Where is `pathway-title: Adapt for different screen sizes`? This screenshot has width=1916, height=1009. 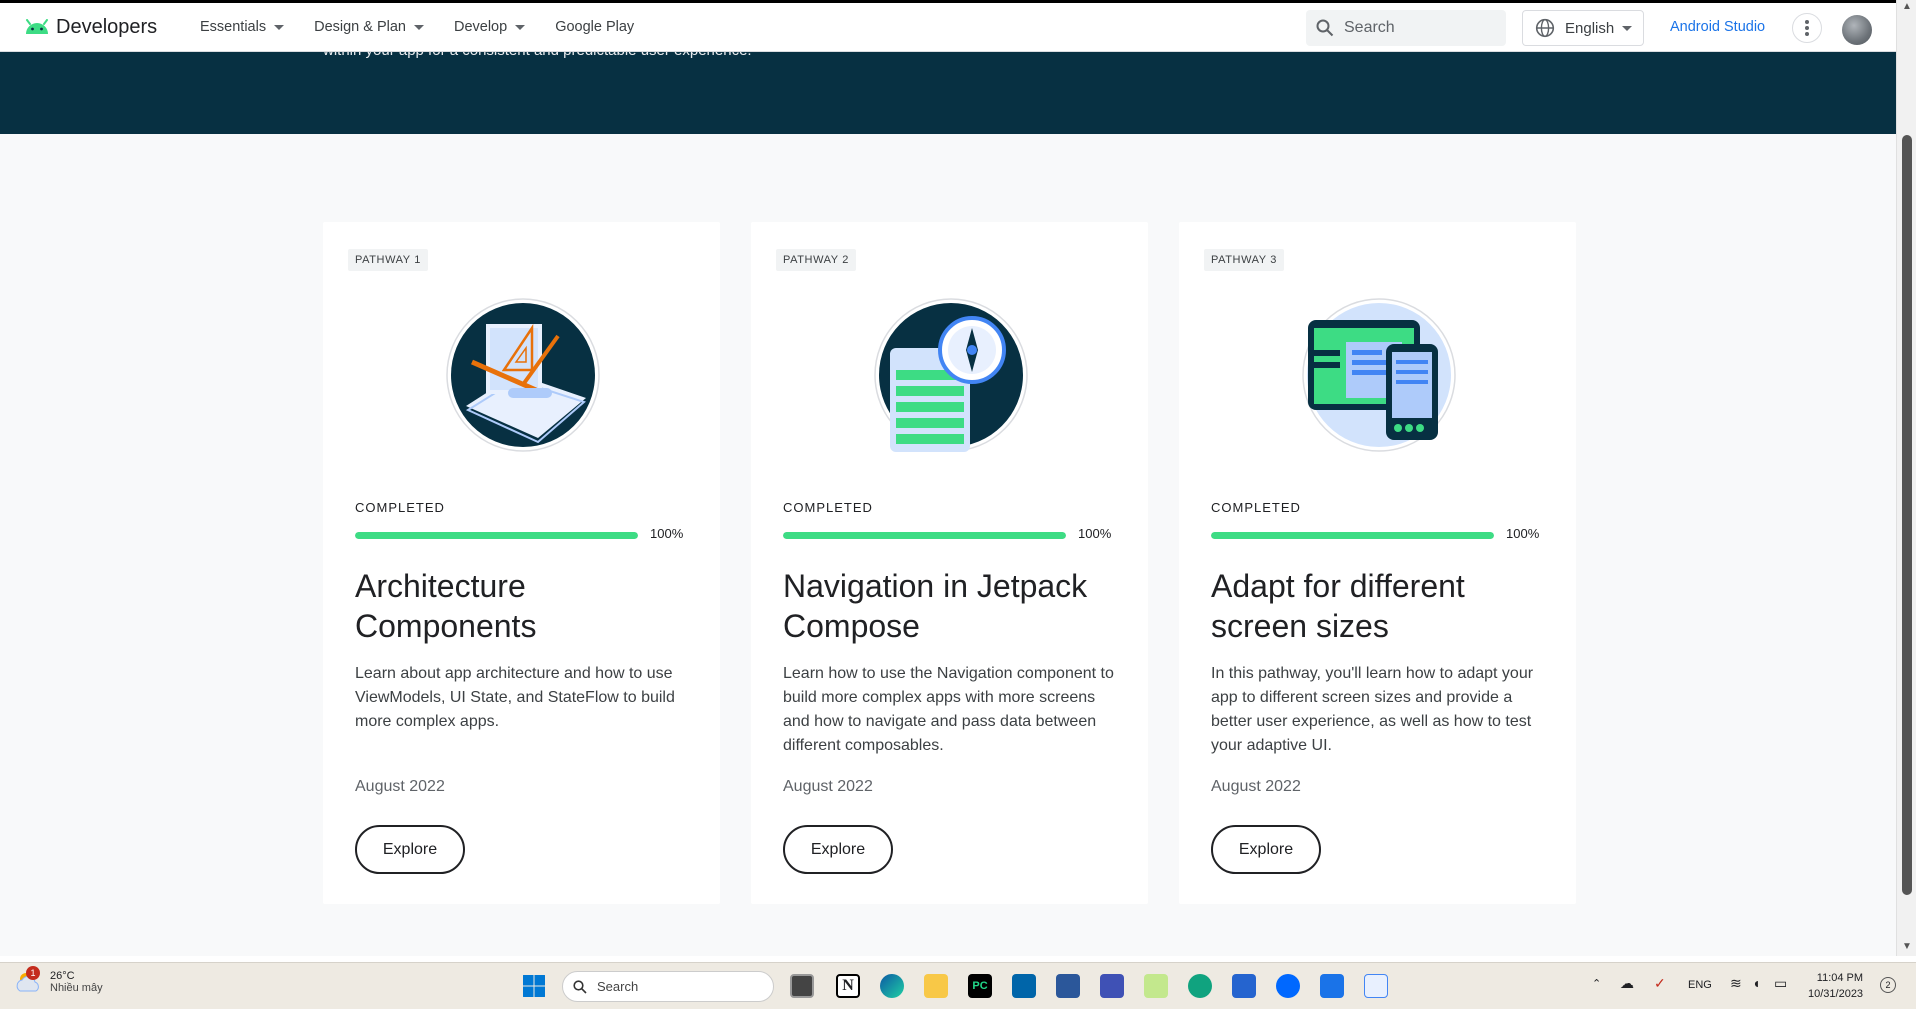 pathway-title: Adapt for different screen sizes is located at coordinates (1338, 606).